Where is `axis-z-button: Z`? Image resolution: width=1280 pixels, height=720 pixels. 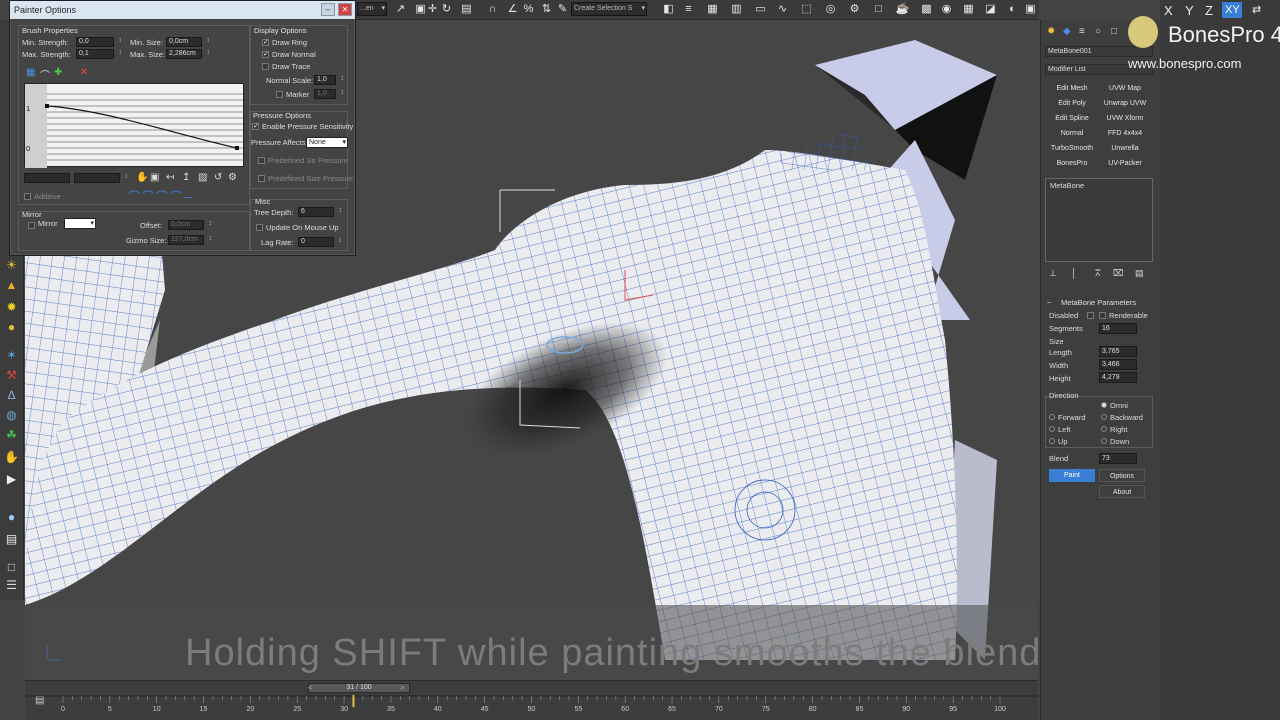
axis-z-button: Z is located at coordinates (1209, 10).